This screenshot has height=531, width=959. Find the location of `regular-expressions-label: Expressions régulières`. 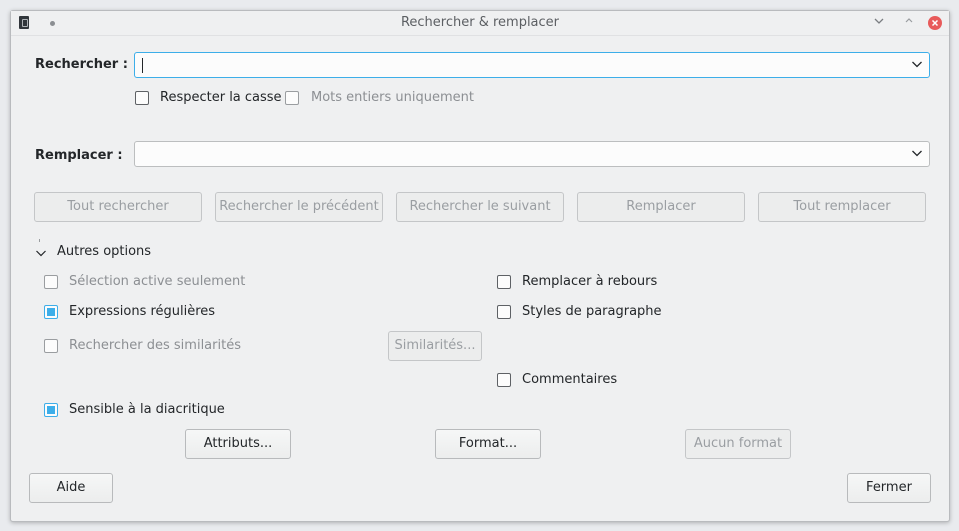

regular-expressions-label: Expressions régulières is located at coordinates (142, 311).